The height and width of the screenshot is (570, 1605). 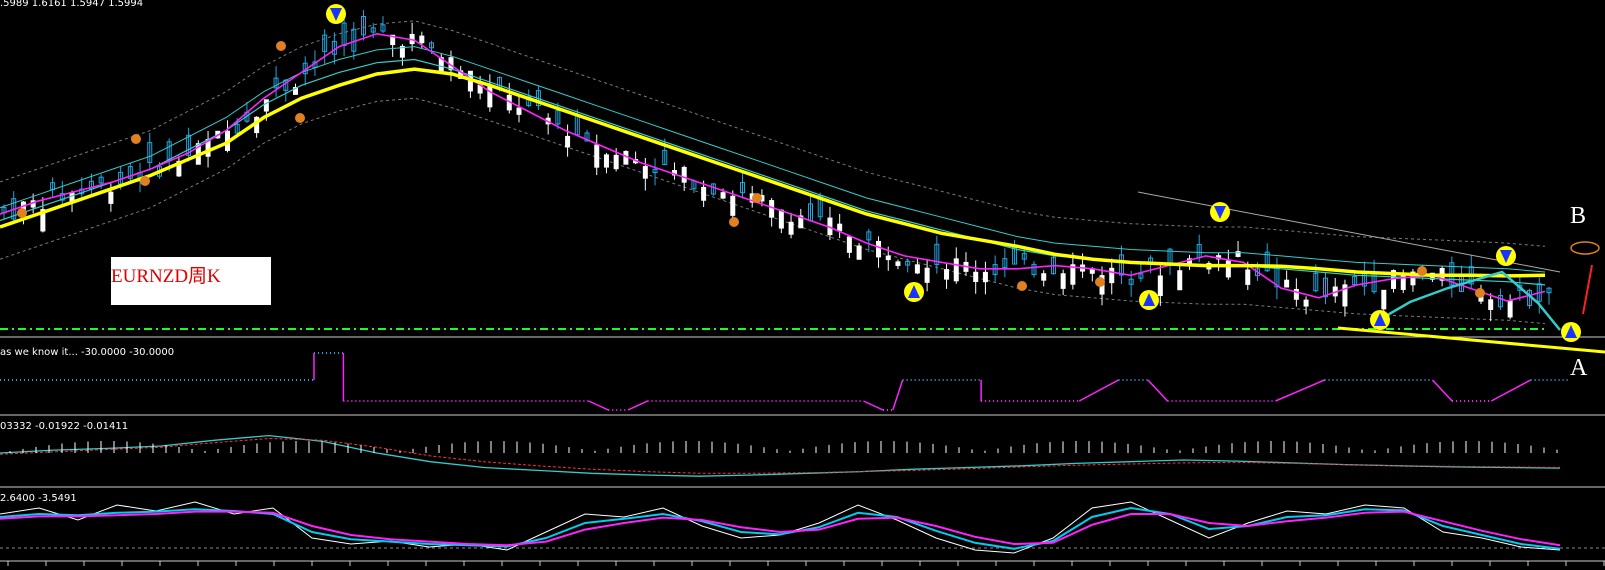 What do you see at coordinates (191, 281) in the screenshot?
I see `symbol-label: EURNZD周K` at bounding box center [191, 281].